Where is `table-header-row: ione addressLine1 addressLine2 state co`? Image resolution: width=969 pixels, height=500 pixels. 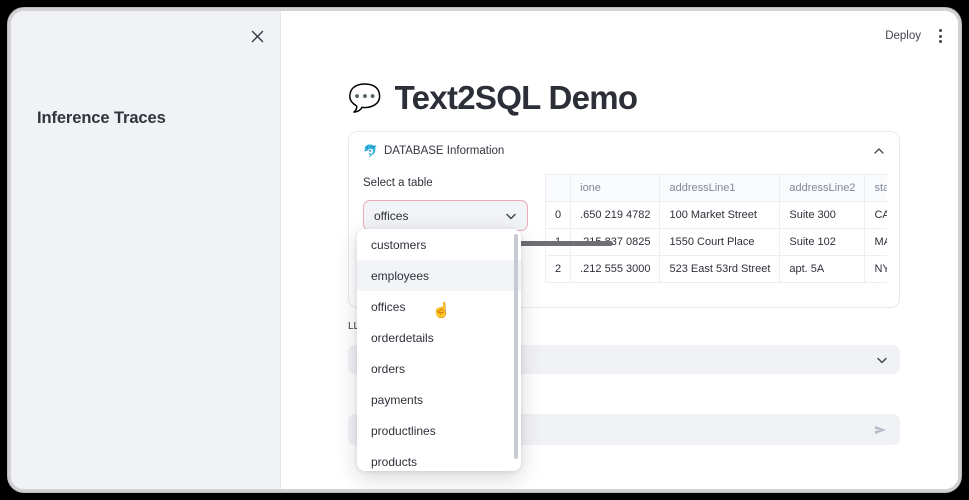
table-header-row: ione addressLine1 addressLine2 state co is located at coordinates (716, 188).